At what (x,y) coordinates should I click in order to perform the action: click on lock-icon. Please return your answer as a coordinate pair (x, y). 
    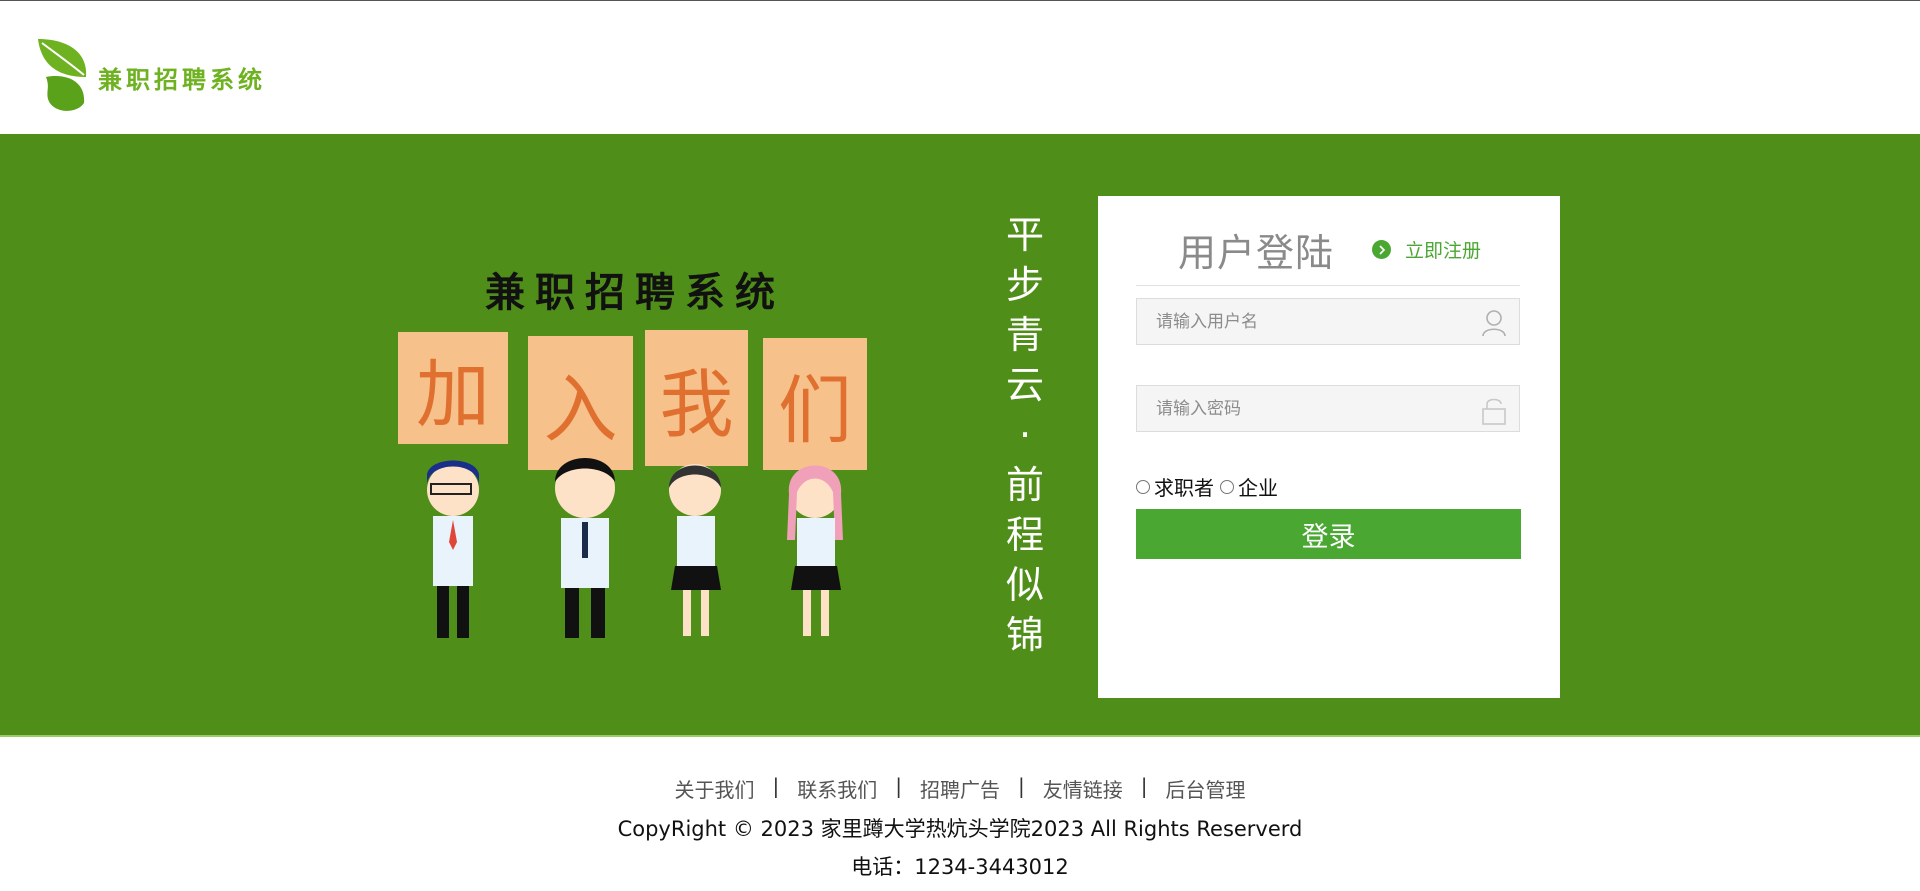
    Looking at the image, I should click on (1494, 413).